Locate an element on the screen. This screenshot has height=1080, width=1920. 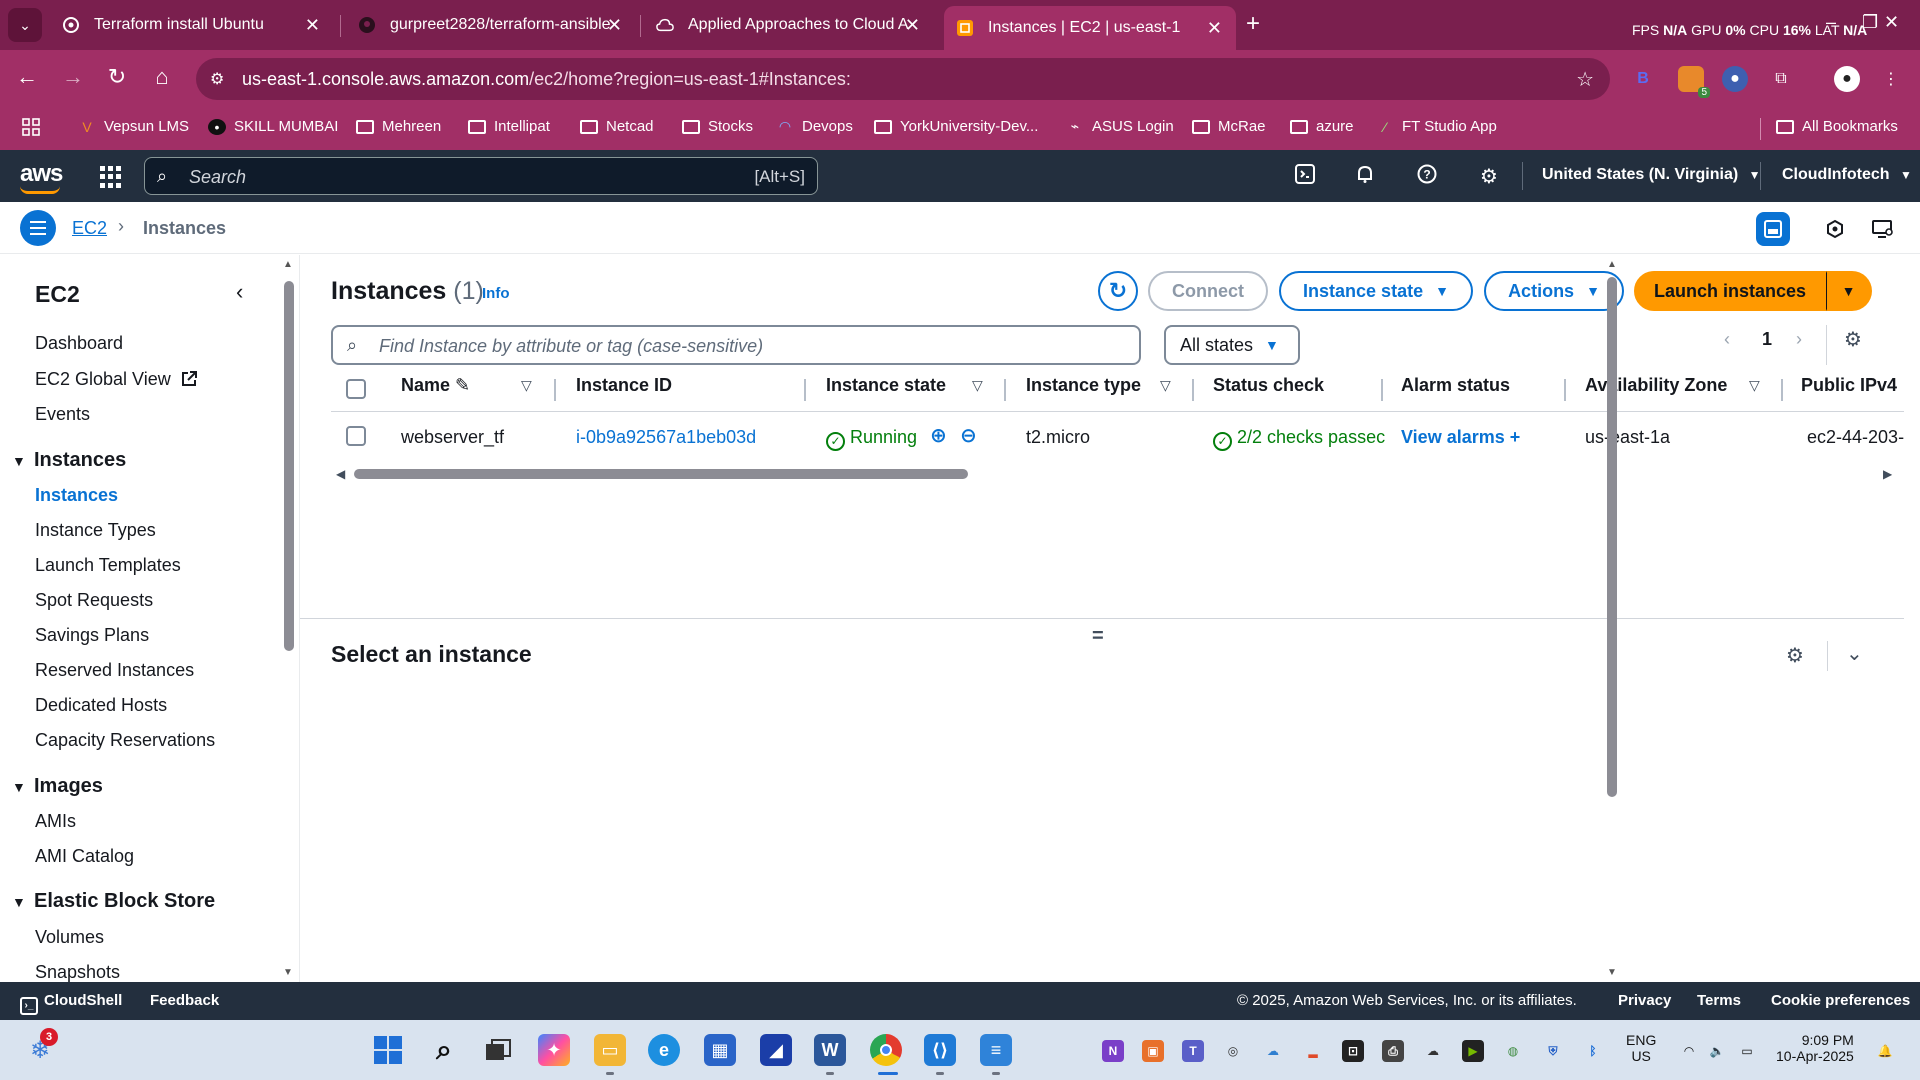
region-selector: United States (N. Virginia) ▼ is located at coordinates (1651, 175).